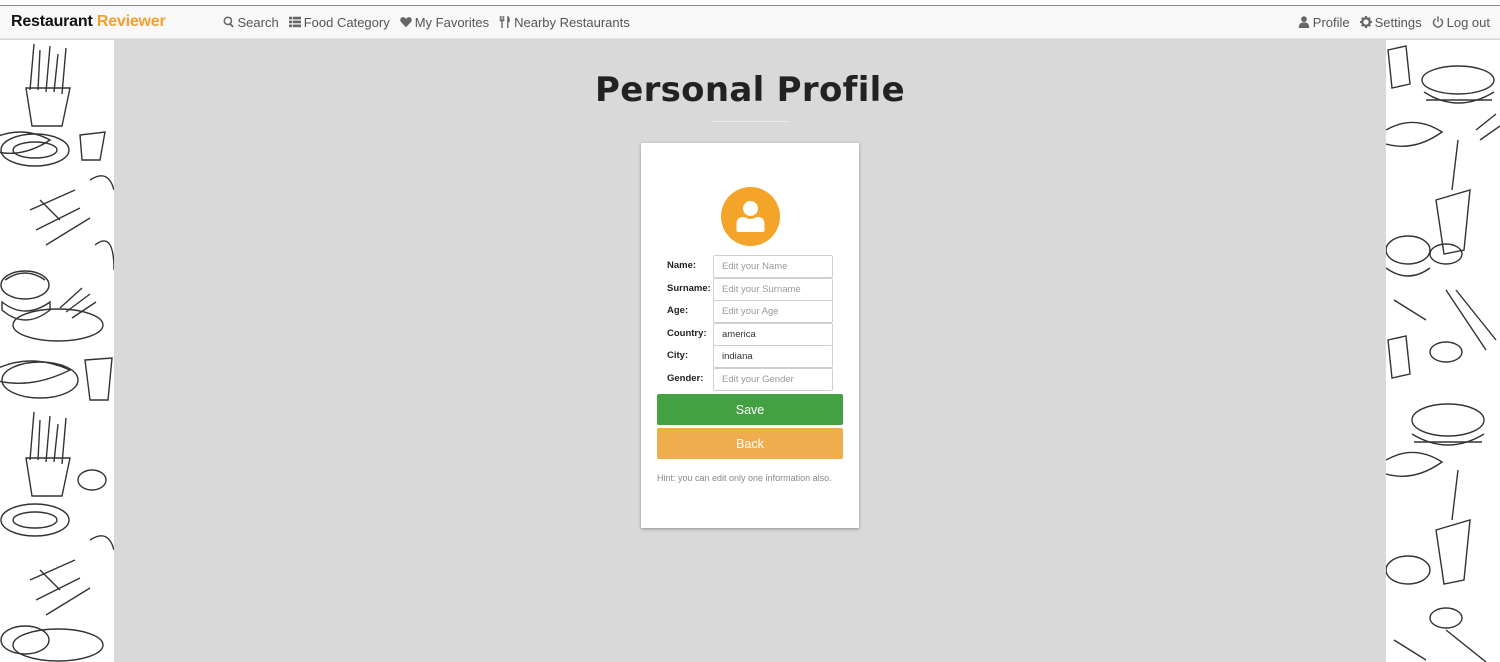 The width and height of the screenshot is (1500, 662). What do you see at coordinates (773, 289) in the screenshot?
I see `surname-field` at bounding box center [773, 289].